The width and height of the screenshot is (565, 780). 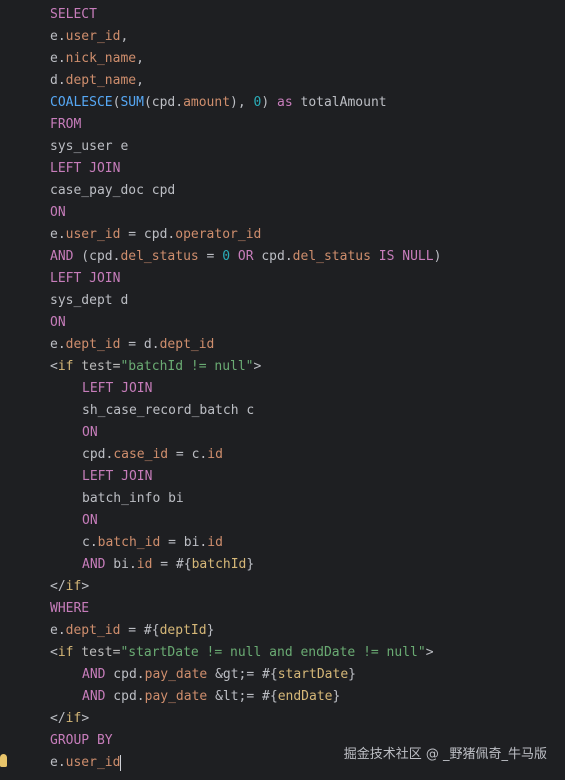 I want to click on code-line: e.dept_id = #{deptId}, so click(x=282, y=631).